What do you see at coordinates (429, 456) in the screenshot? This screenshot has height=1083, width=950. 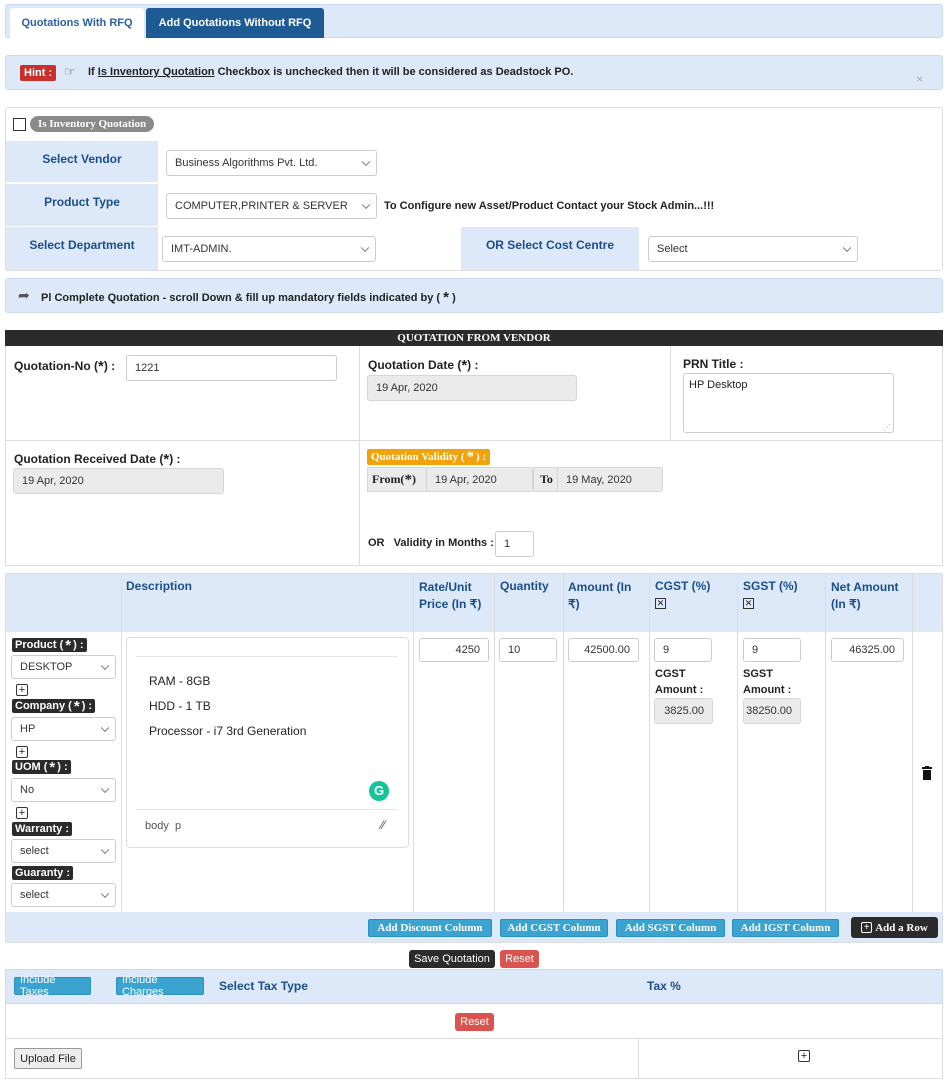 I see `validity-label: Quotation Validity (*) :` at bounding box center [429, 456].